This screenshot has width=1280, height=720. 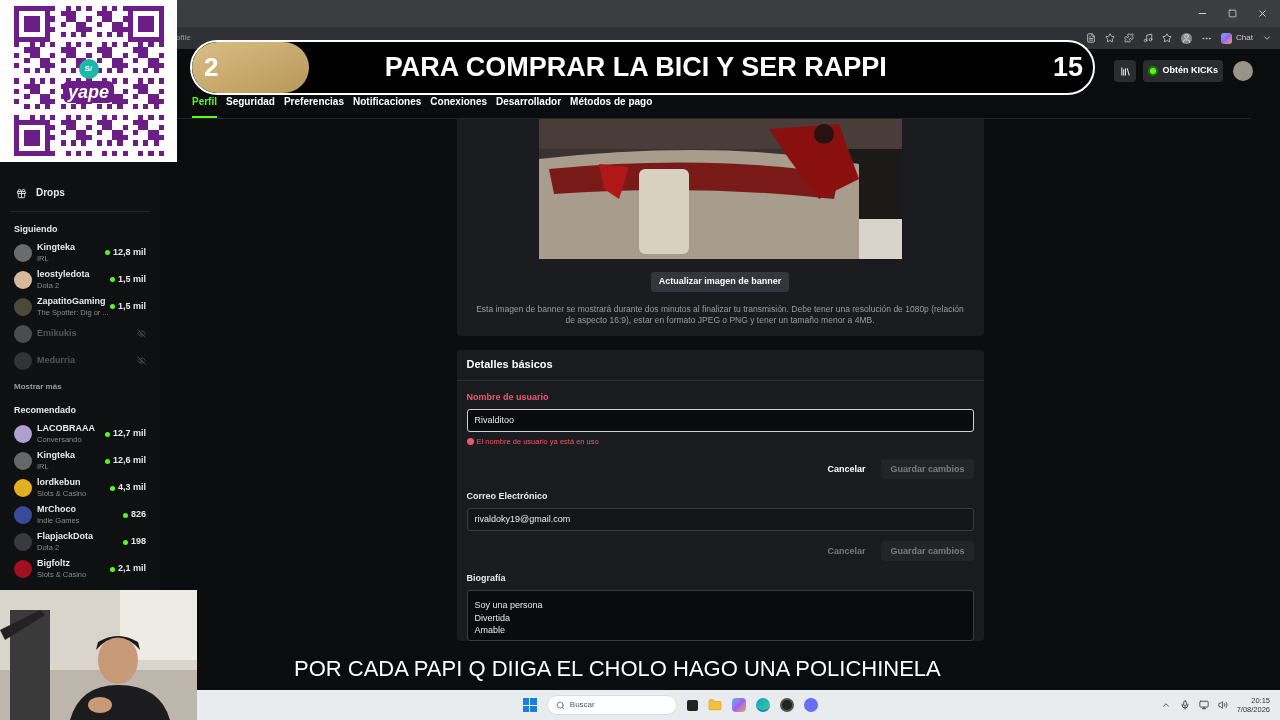 What do you see at coordinates (80, 193) in the screenshot?
I see `nav-item: Drops` at bounding box center [80, 193].